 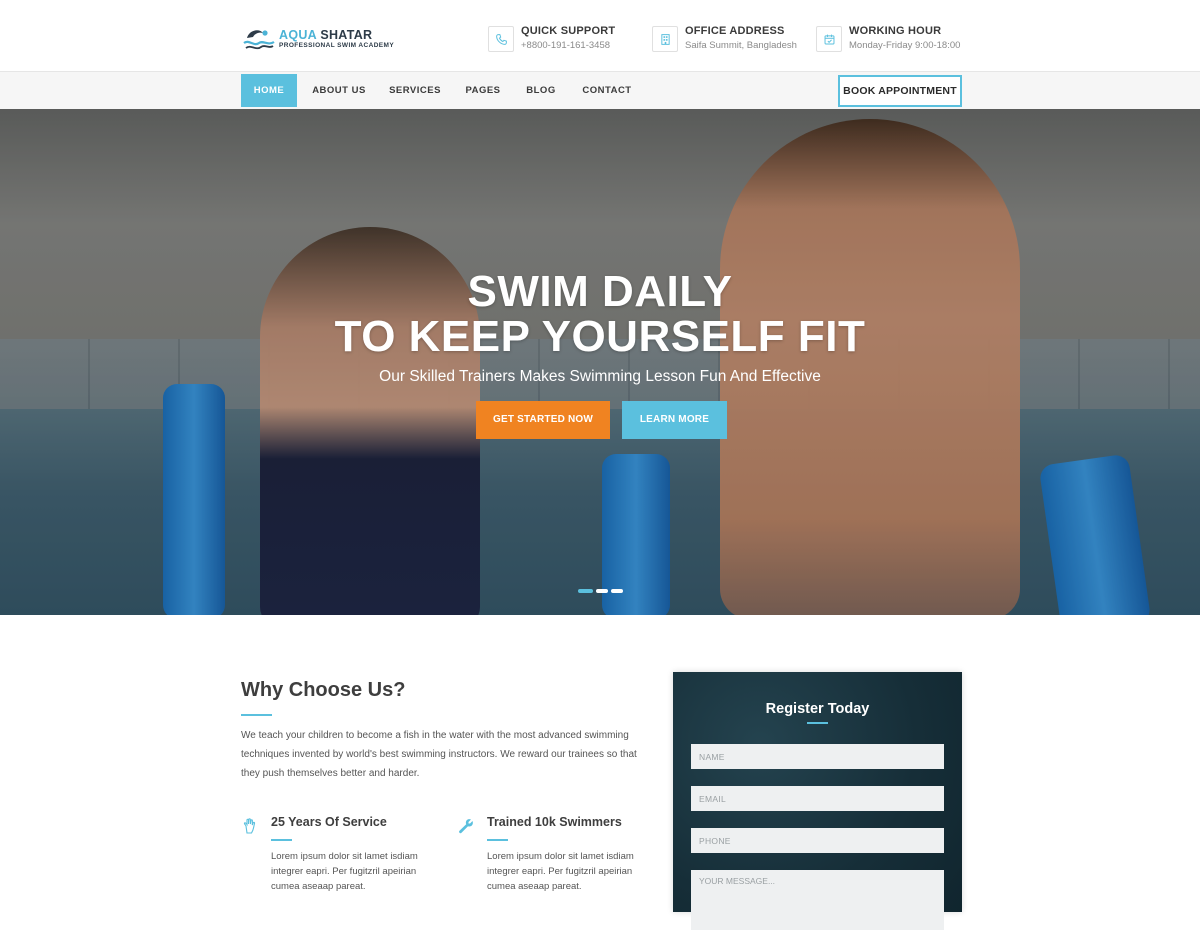 I want to click on info-value: Saifa Summit, Bangladesh, so click(x=741, y=45).